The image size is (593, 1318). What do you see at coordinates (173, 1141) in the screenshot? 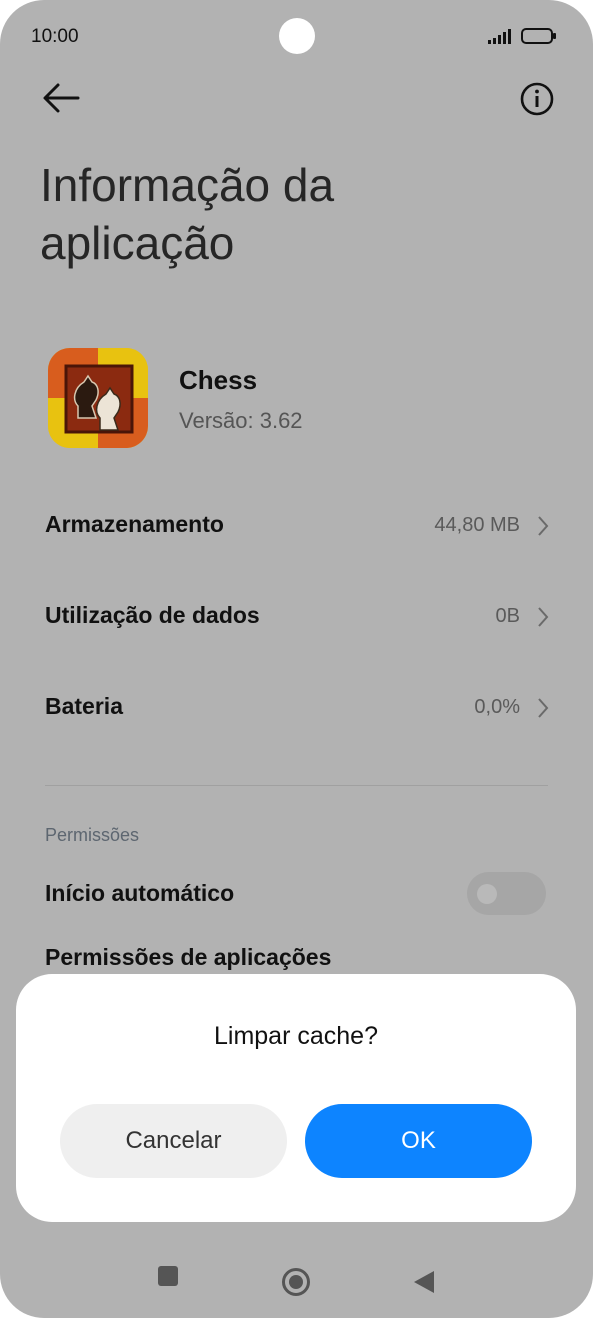
I see `cancel-button: Cancelar` at bounding box center [173, 1141].